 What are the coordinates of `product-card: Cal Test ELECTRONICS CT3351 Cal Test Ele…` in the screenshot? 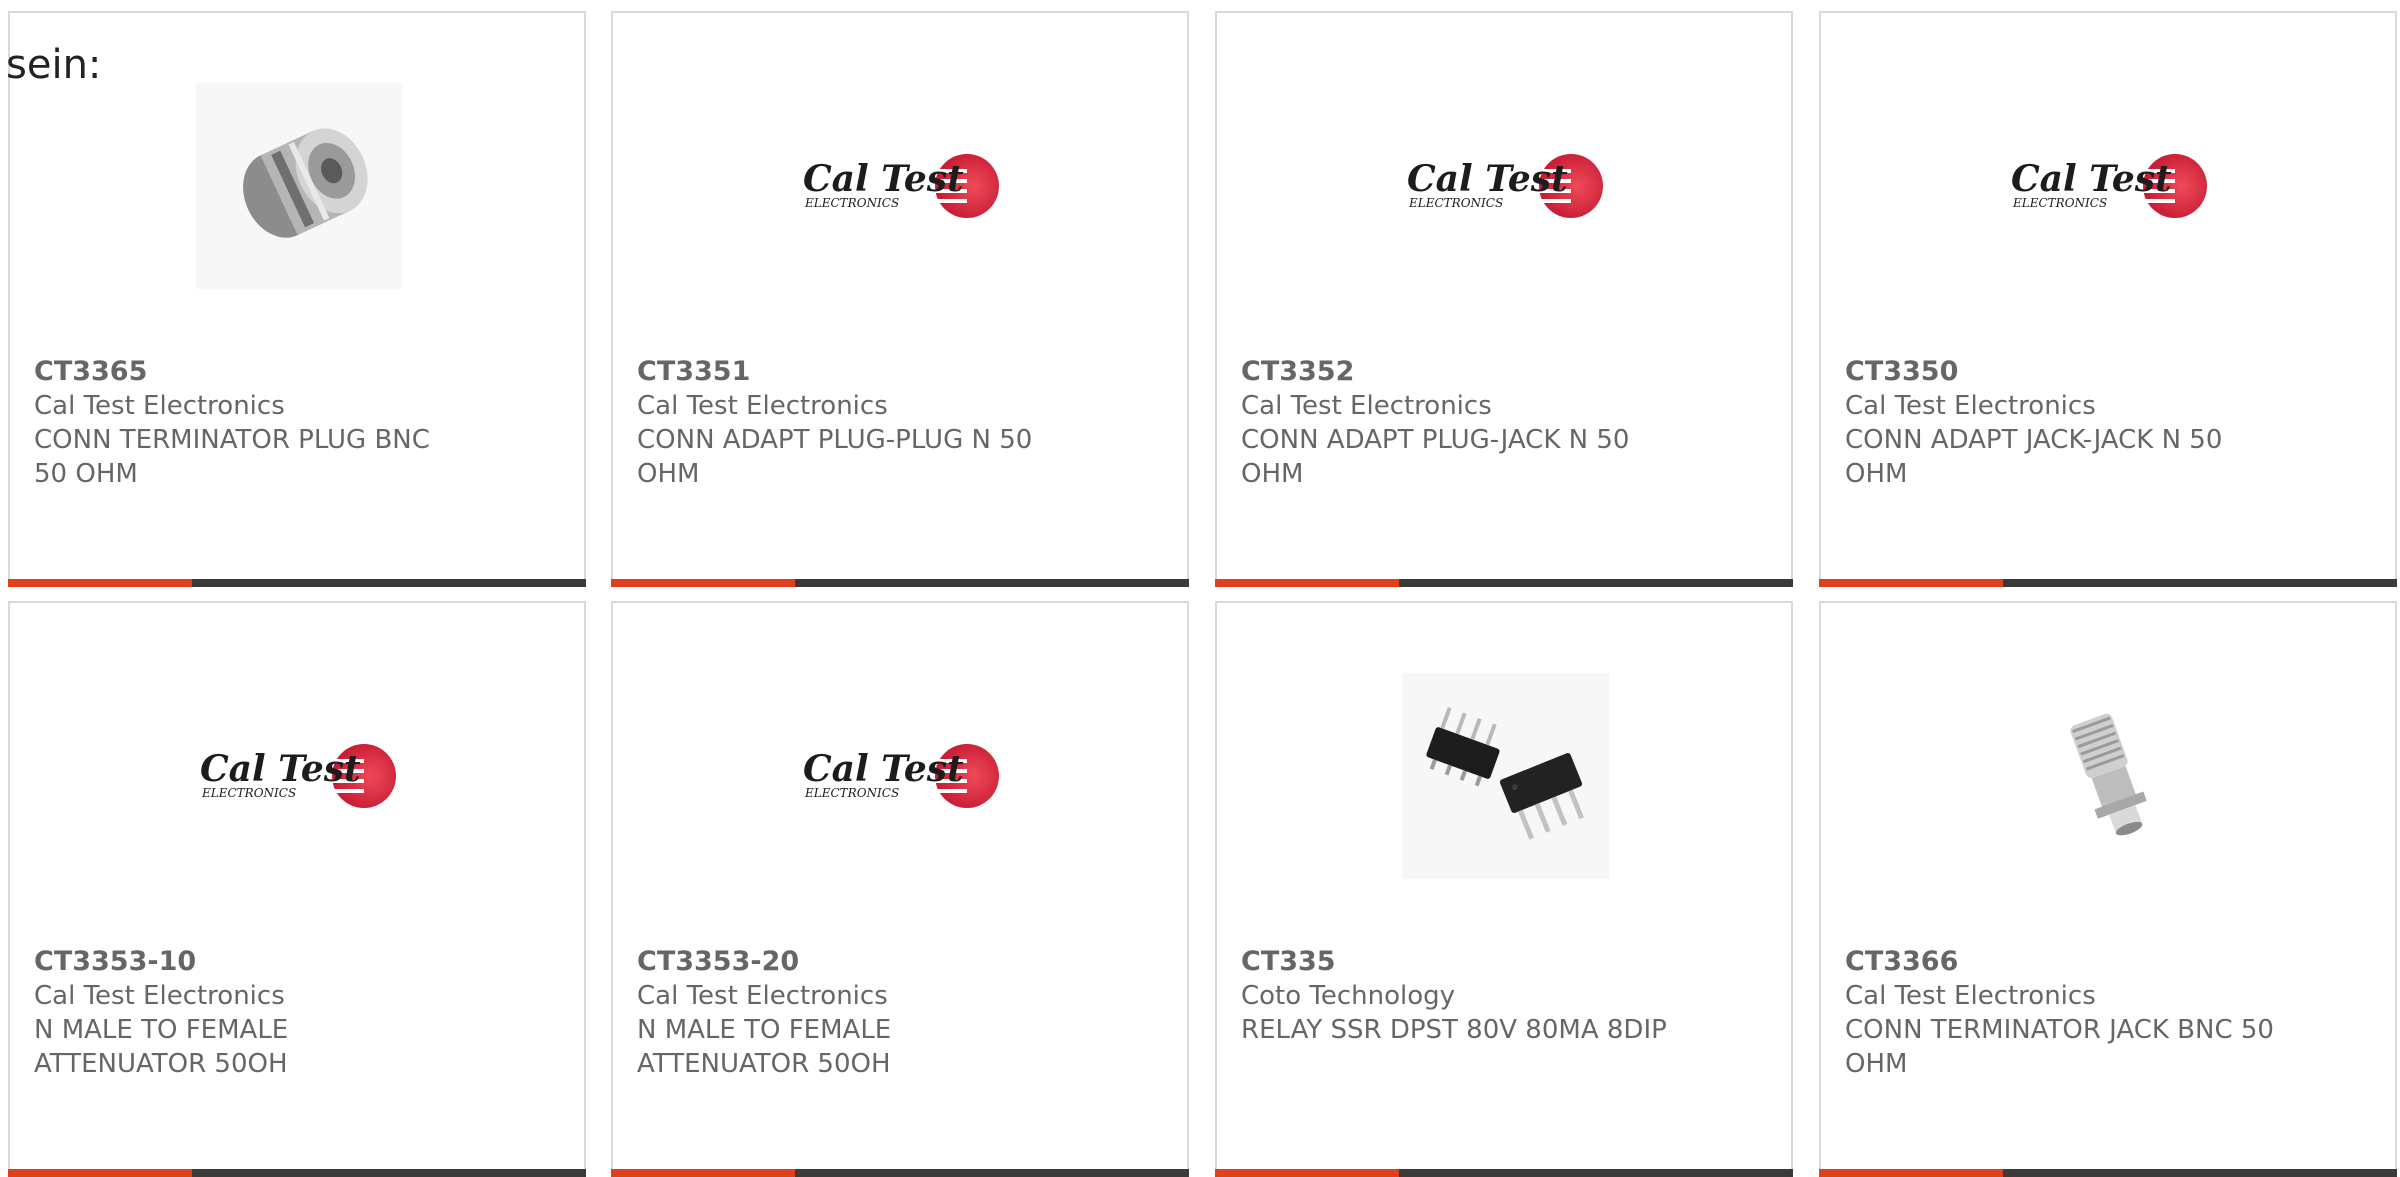 It's located at (900, 299).